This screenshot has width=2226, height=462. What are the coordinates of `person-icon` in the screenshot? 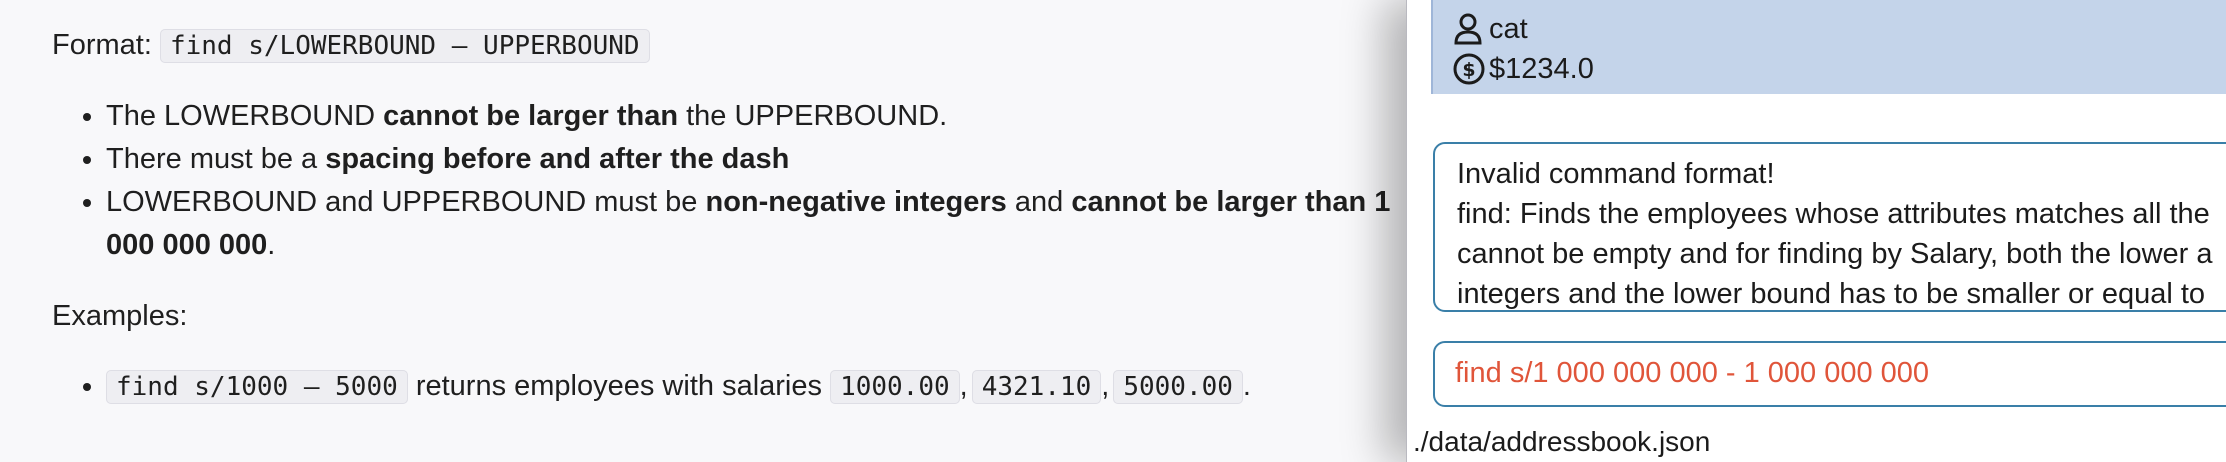 It's located at (1468, 31).